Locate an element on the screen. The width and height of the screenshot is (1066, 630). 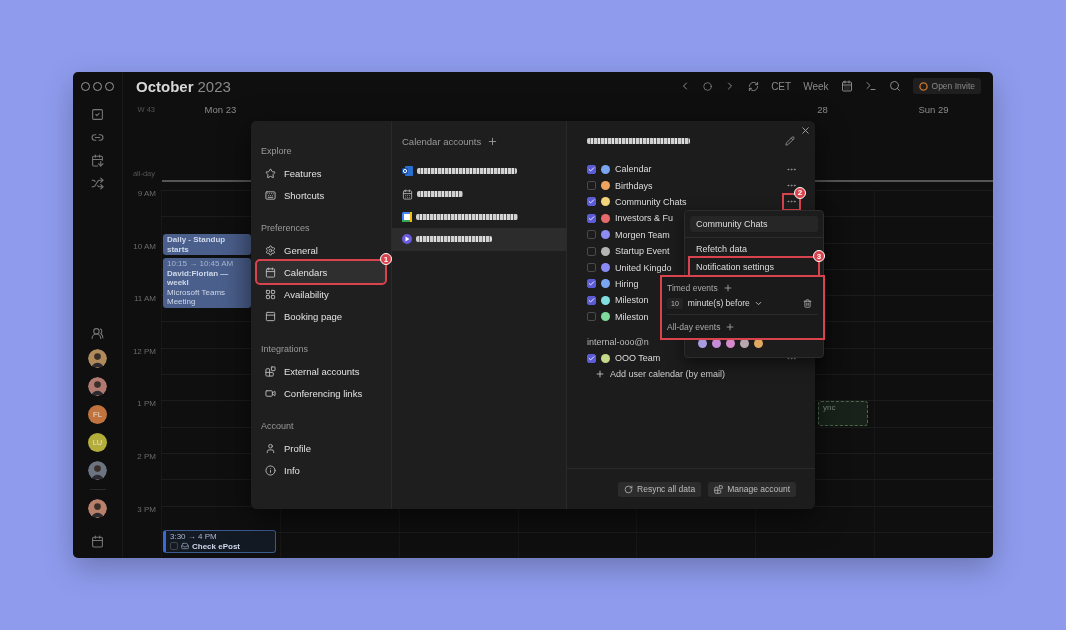
people-icon is located at coordinates (97, 334).